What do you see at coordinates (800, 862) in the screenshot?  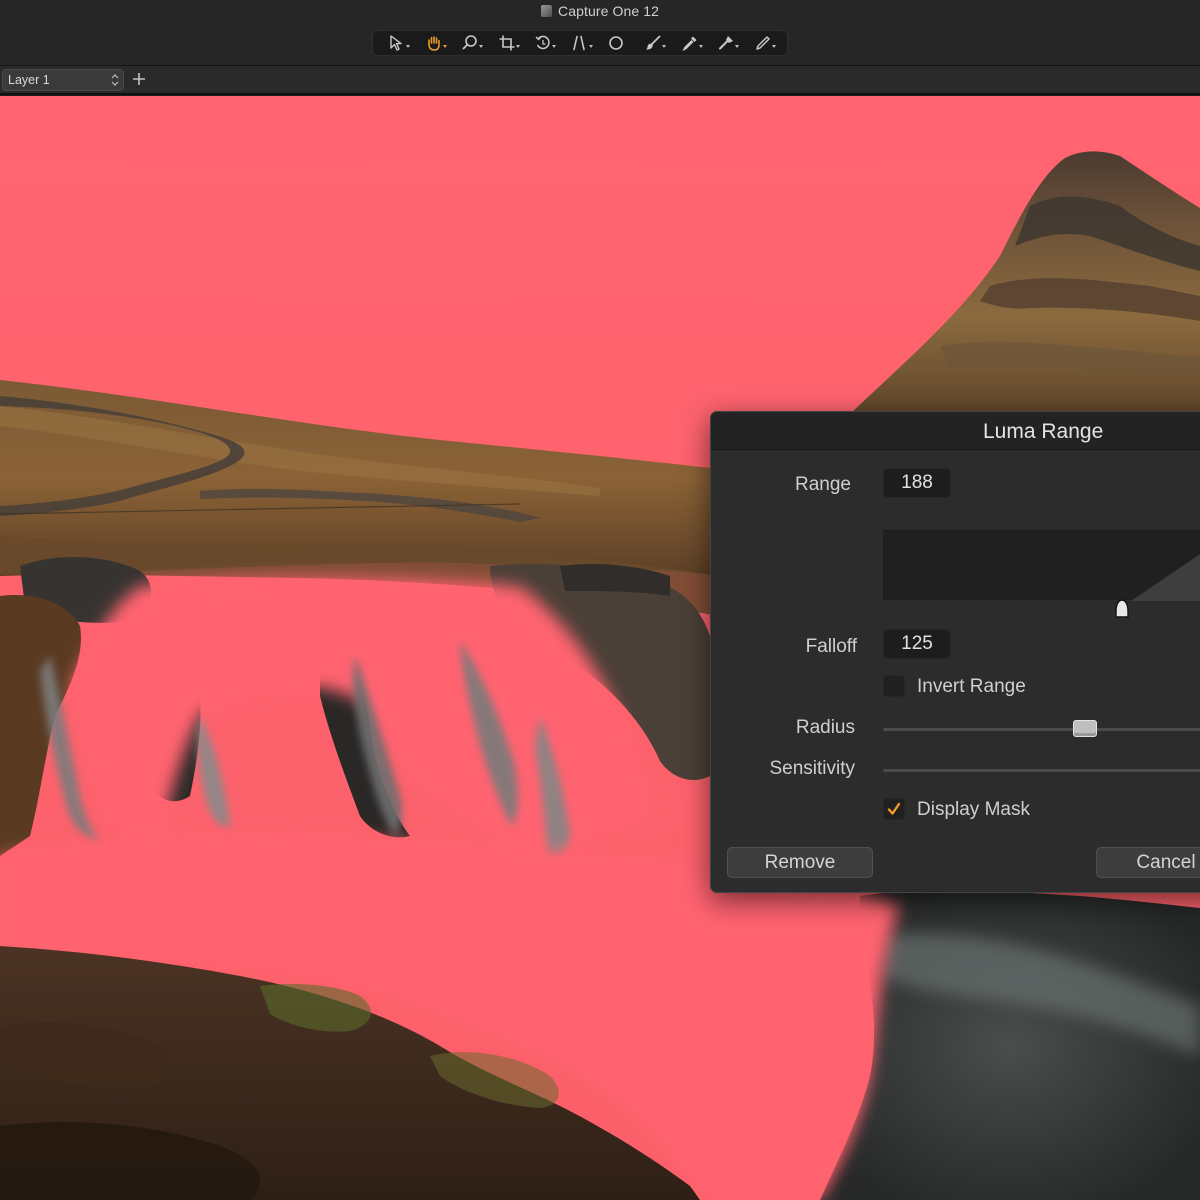 I see `remove-button: Remove` at bounding box center [800, 862].